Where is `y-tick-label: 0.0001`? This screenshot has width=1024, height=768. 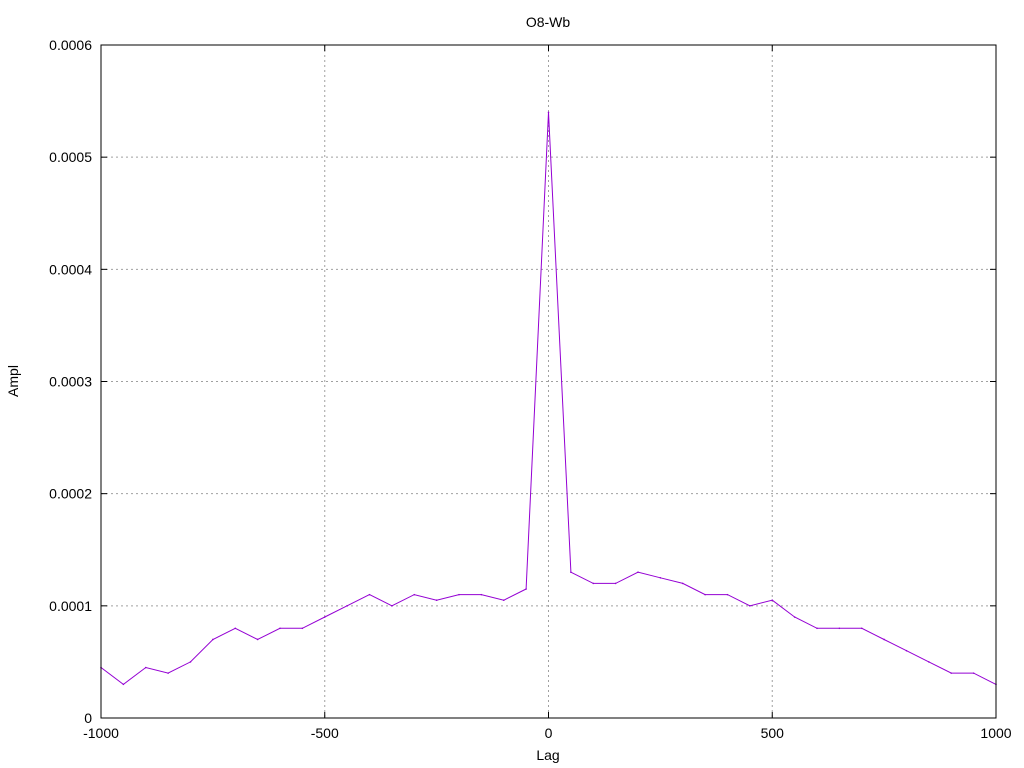
y-tick-label: 0.0001 is located at coordinates (70, 606).